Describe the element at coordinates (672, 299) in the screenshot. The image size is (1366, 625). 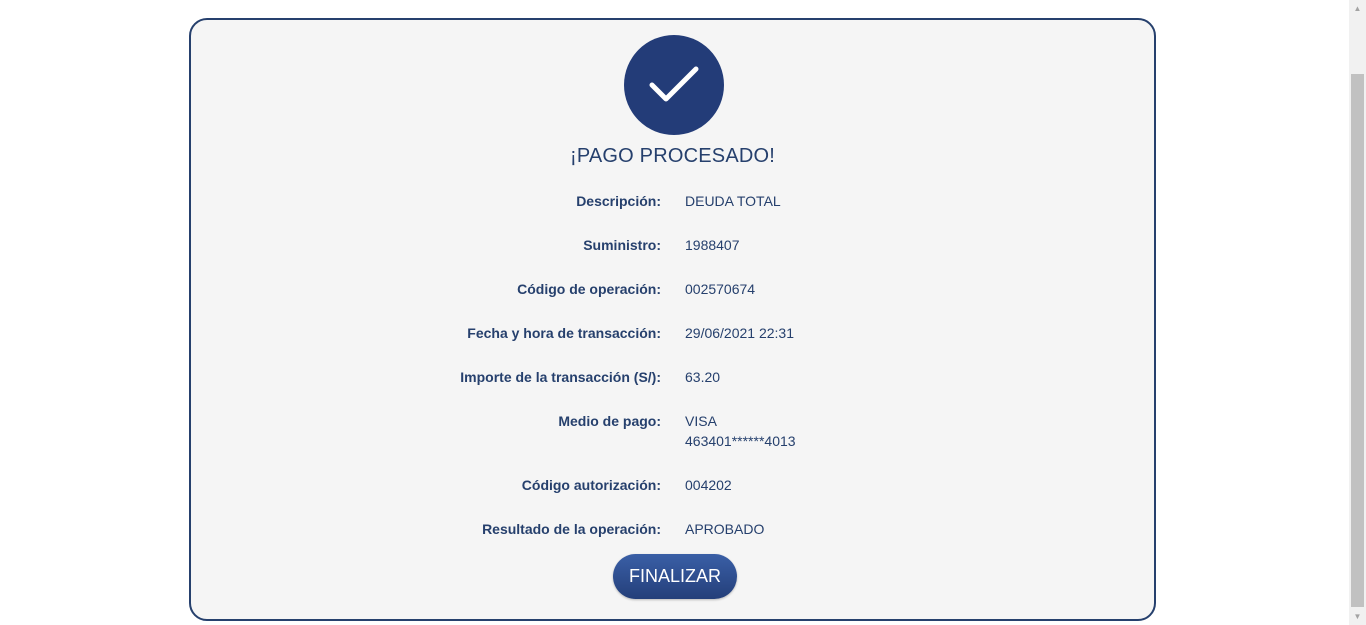
I see `detail-row-codigo-operacion: Código de operación: 002570674` at that location.